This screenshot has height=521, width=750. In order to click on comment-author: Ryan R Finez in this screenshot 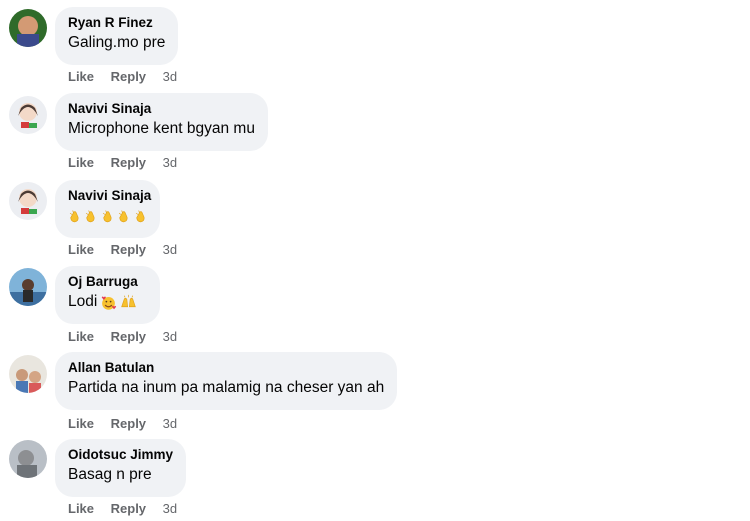, I will do `click(116, 22)`.